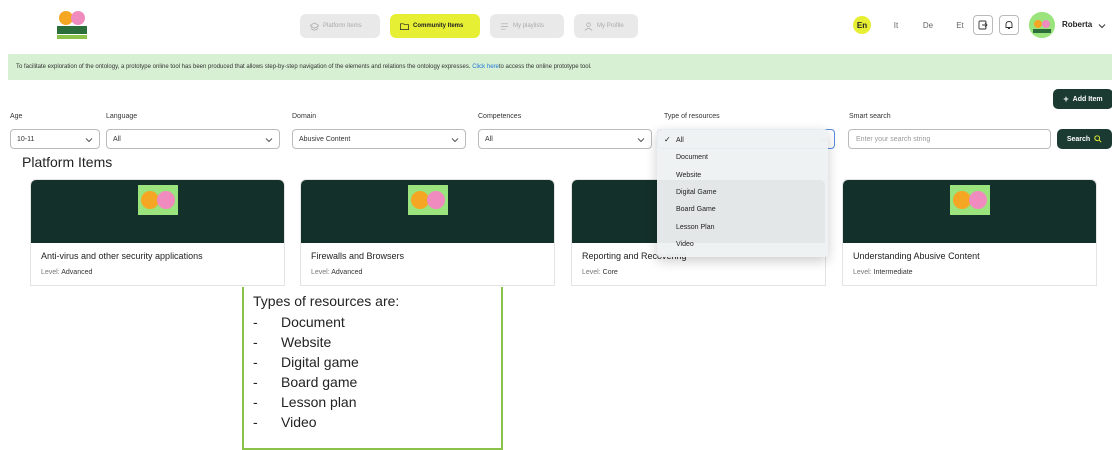  I want to click on nav-my-profile: My Profile, so click(606, 26).